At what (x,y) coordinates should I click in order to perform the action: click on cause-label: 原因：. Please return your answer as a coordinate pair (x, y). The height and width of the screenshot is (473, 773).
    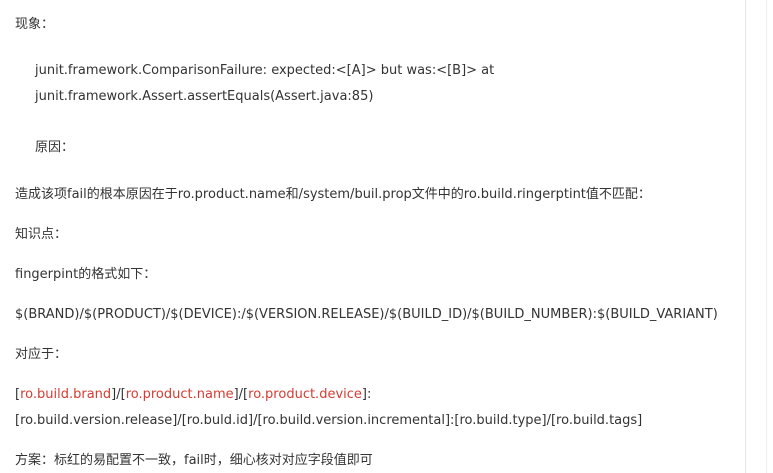
    Looking at the image, I should click on (55, 147).